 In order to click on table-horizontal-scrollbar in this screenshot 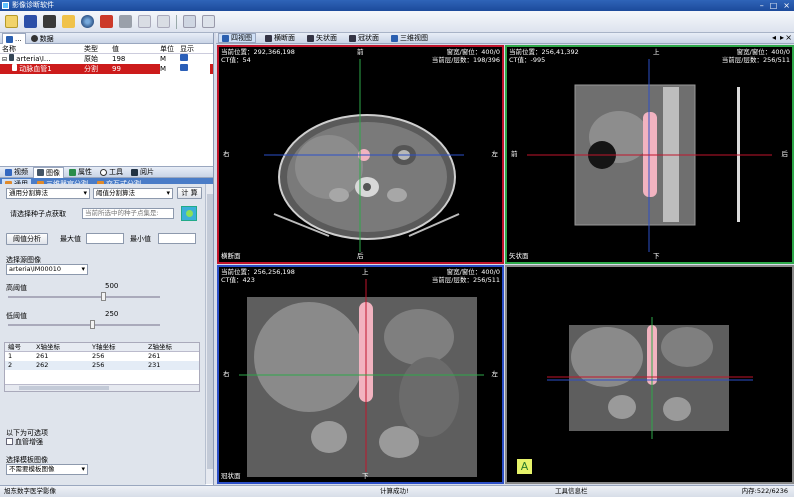, I will do `click(102, 387)`.